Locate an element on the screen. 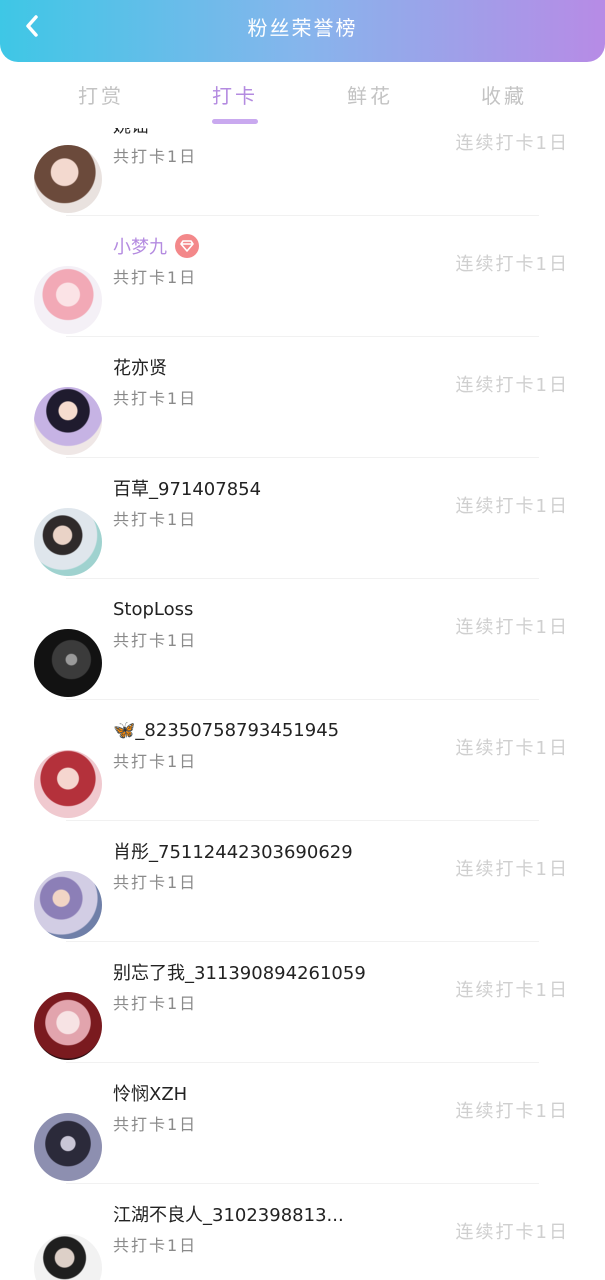 The image size is (605, 1280). fan-name: 别忘了我_311390894261059 is located at coordinates (239, 973).